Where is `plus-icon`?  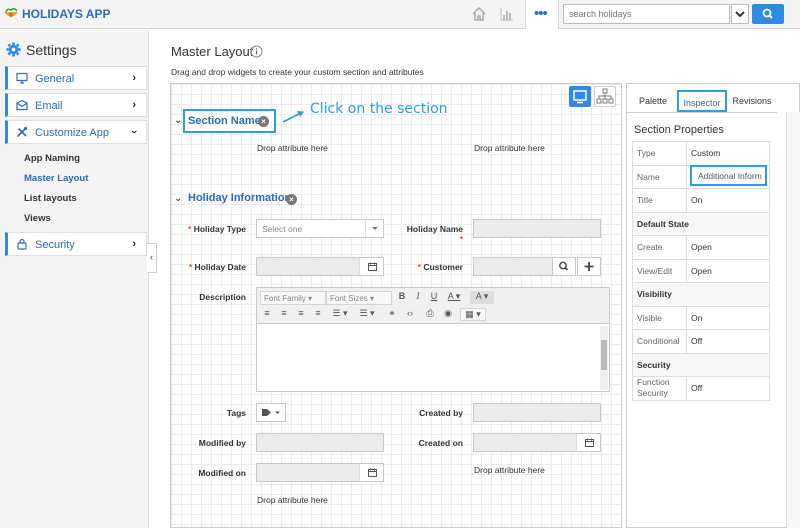
plus-icon is located at coordinates (589, 266).